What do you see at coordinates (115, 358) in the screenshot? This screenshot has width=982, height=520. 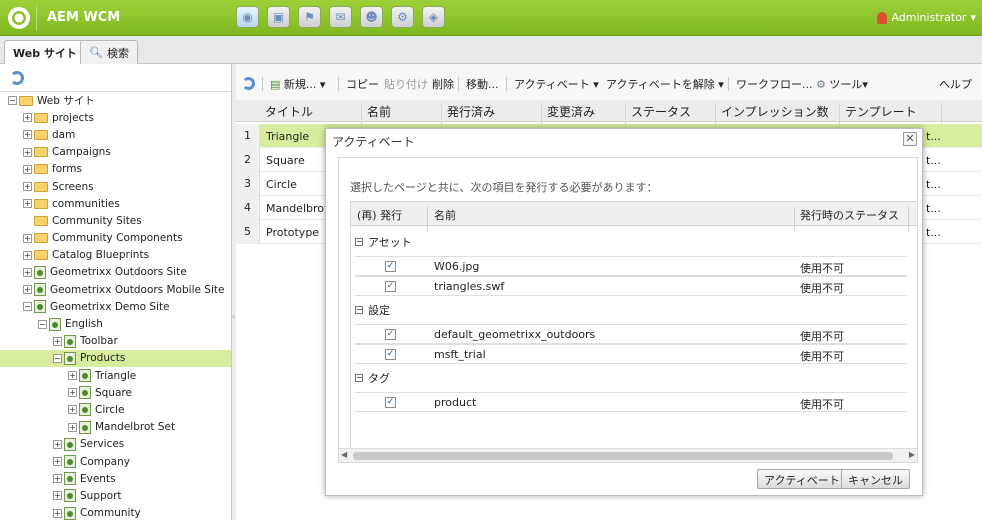 I see `tree-node: − Products` at bounding box center [115, 358].